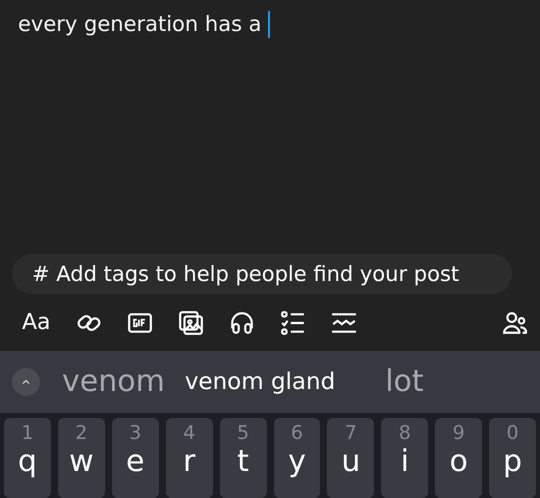  I want to click on images-icon, so click(191, 323).